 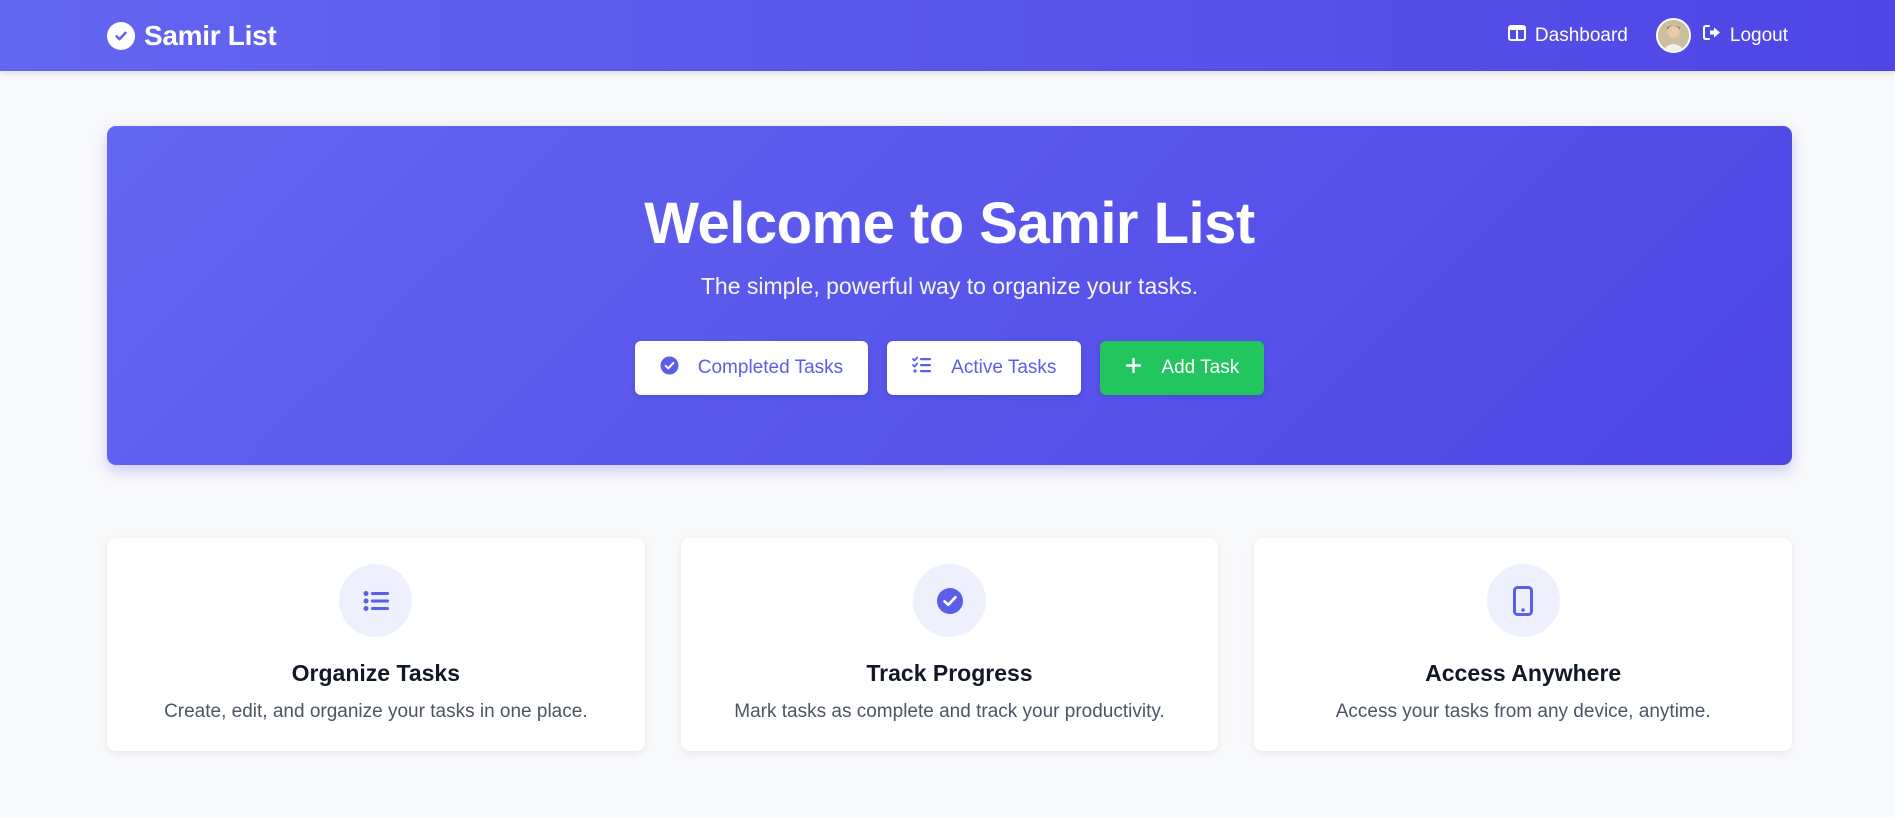 What do you see at coordinates (922, 368) in the screenshot?
I see `list-check-icon` at bounding box center [922, 368].